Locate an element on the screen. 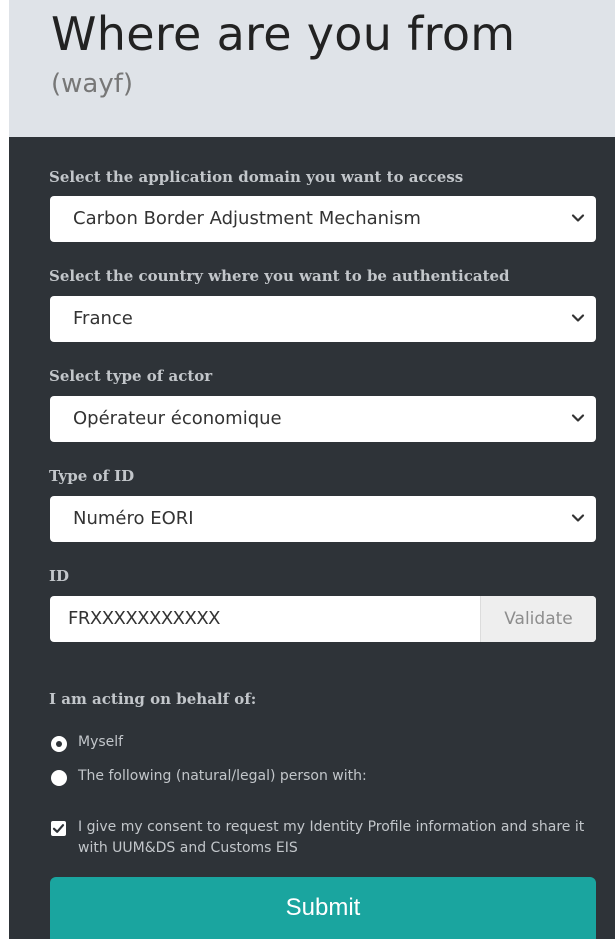  id-type-select-value: Numéro EORI is located at coordinates (133, 518).